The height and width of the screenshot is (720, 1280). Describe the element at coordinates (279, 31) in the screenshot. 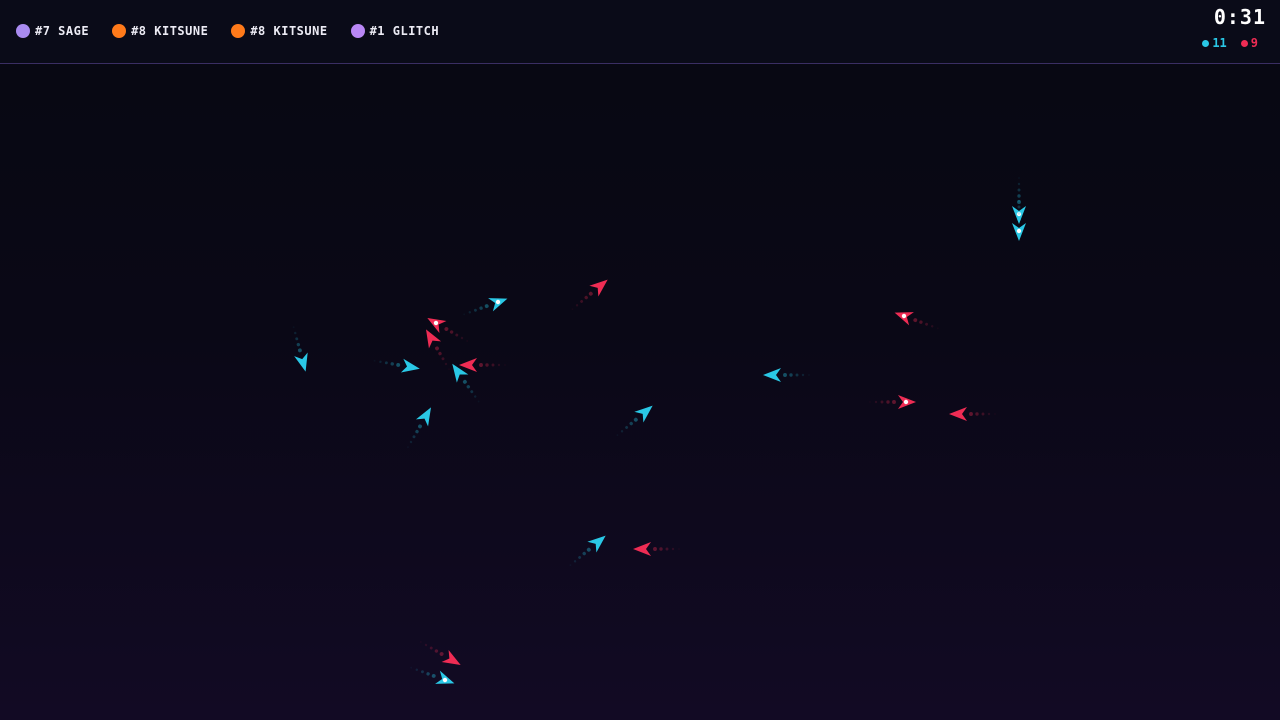

I see `player-entry-3: #8 KITSUNE` at that location.